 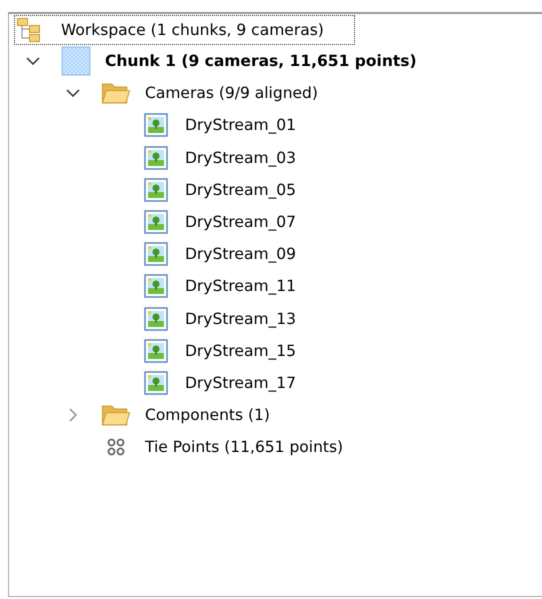 What do you see at coordinates (76, 61) in the screenshot?
I see `chunk-icon` at bounding box center [76, 61].